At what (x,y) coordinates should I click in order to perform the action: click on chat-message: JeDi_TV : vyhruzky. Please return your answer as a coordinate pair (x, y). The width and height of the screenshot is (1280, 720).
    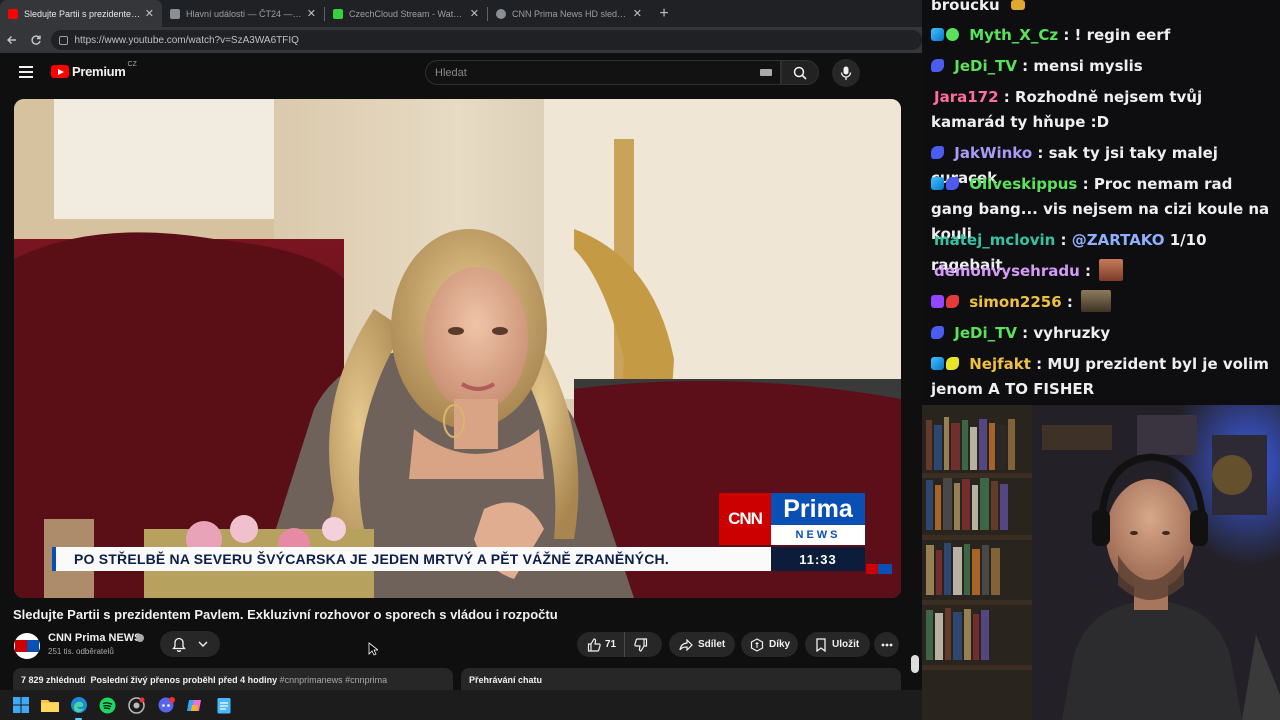
    Looking at the image, I should click on (1102, 333).